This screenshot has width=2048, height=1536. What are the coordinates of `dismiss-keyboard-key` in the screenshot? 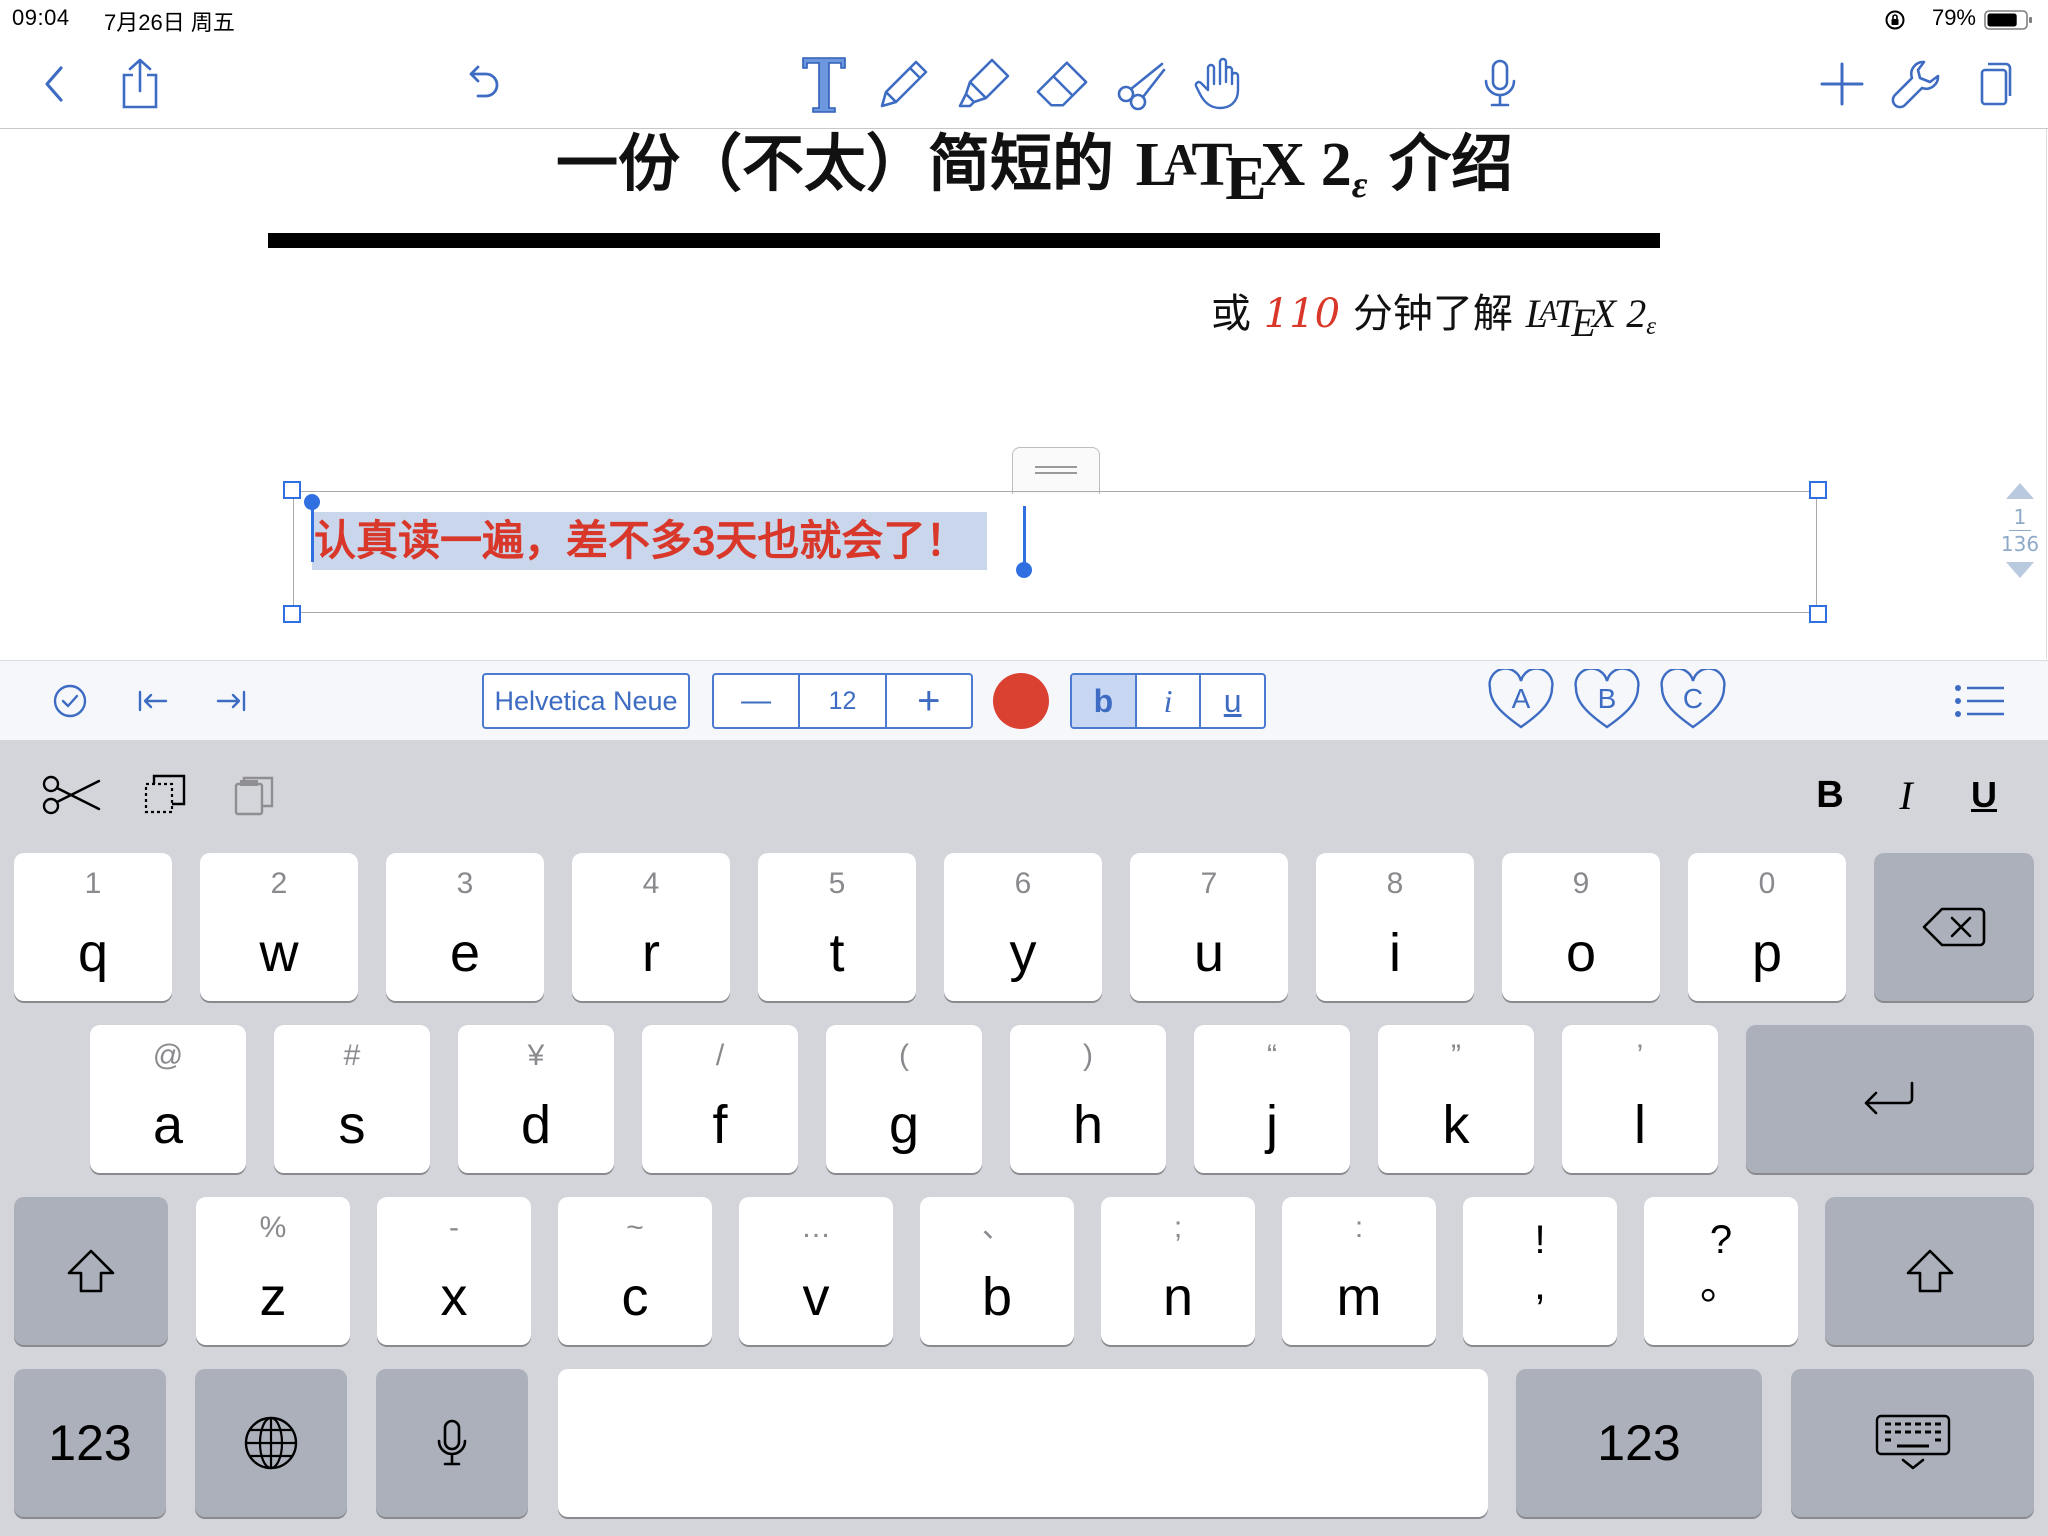 It's located at (1912, 1443).